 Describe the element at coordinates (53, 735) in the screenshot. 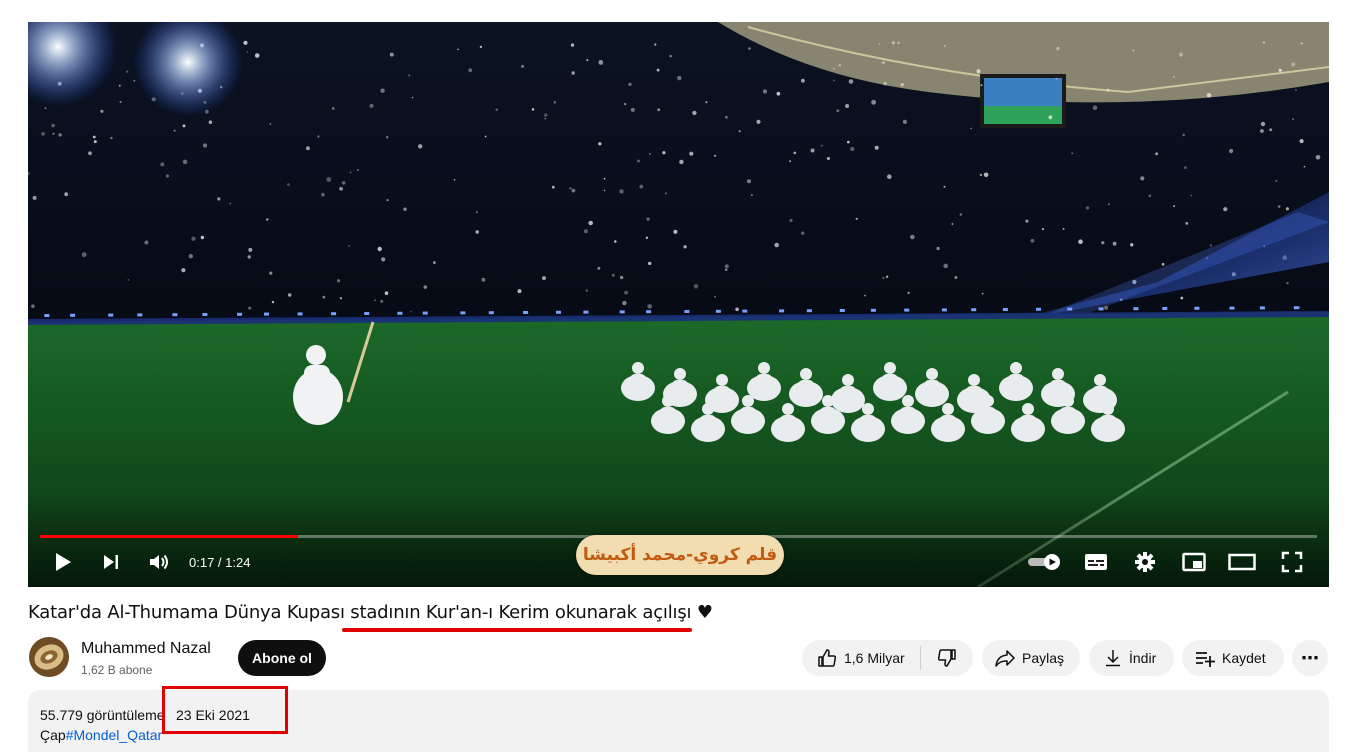

I see `tag-prefix: Çap` at that location.